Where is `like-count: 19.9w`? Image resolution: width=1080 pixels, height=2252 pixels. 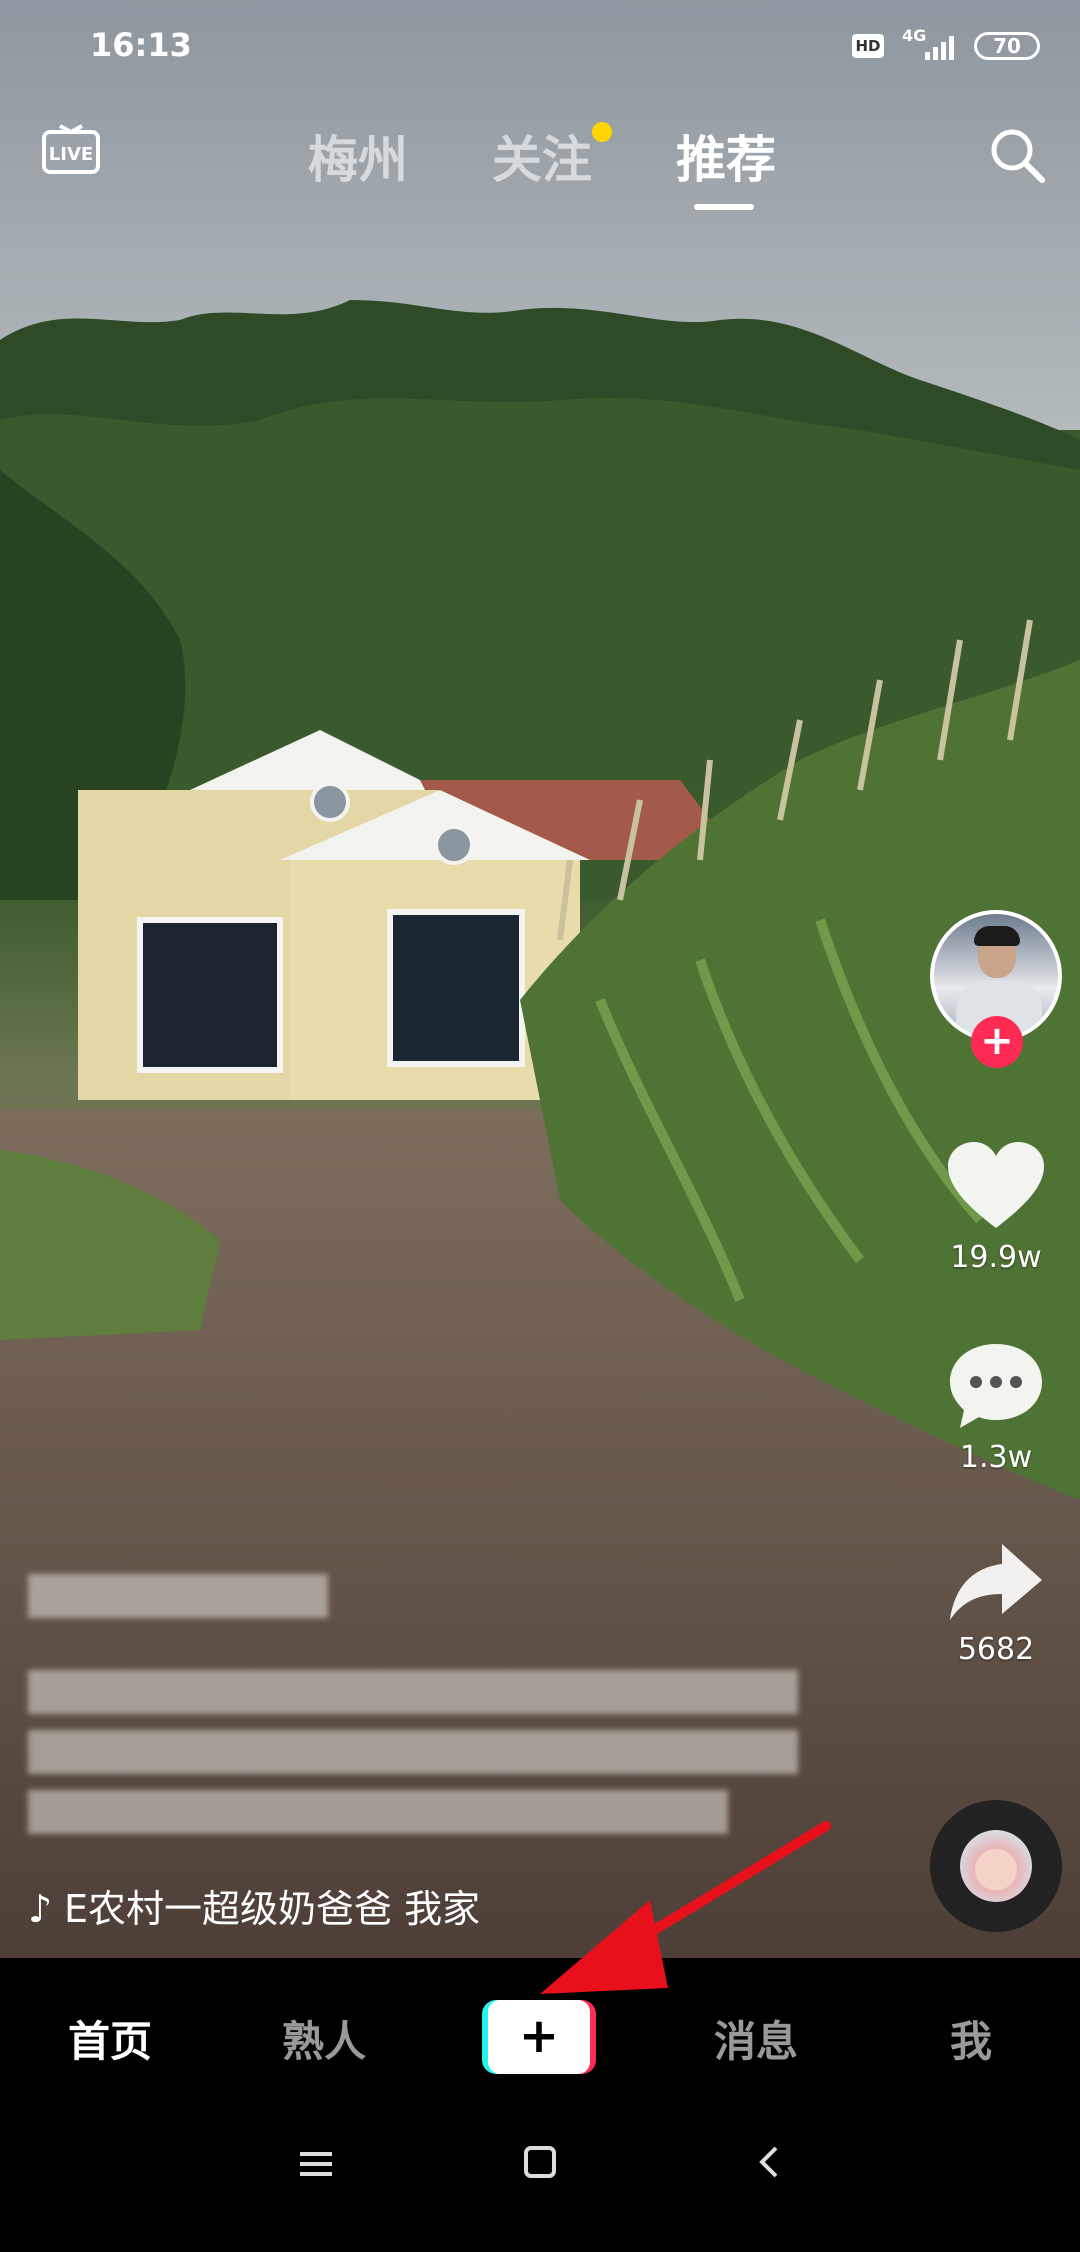
like-count: 19.9w is located at coordinates (996, 1257).